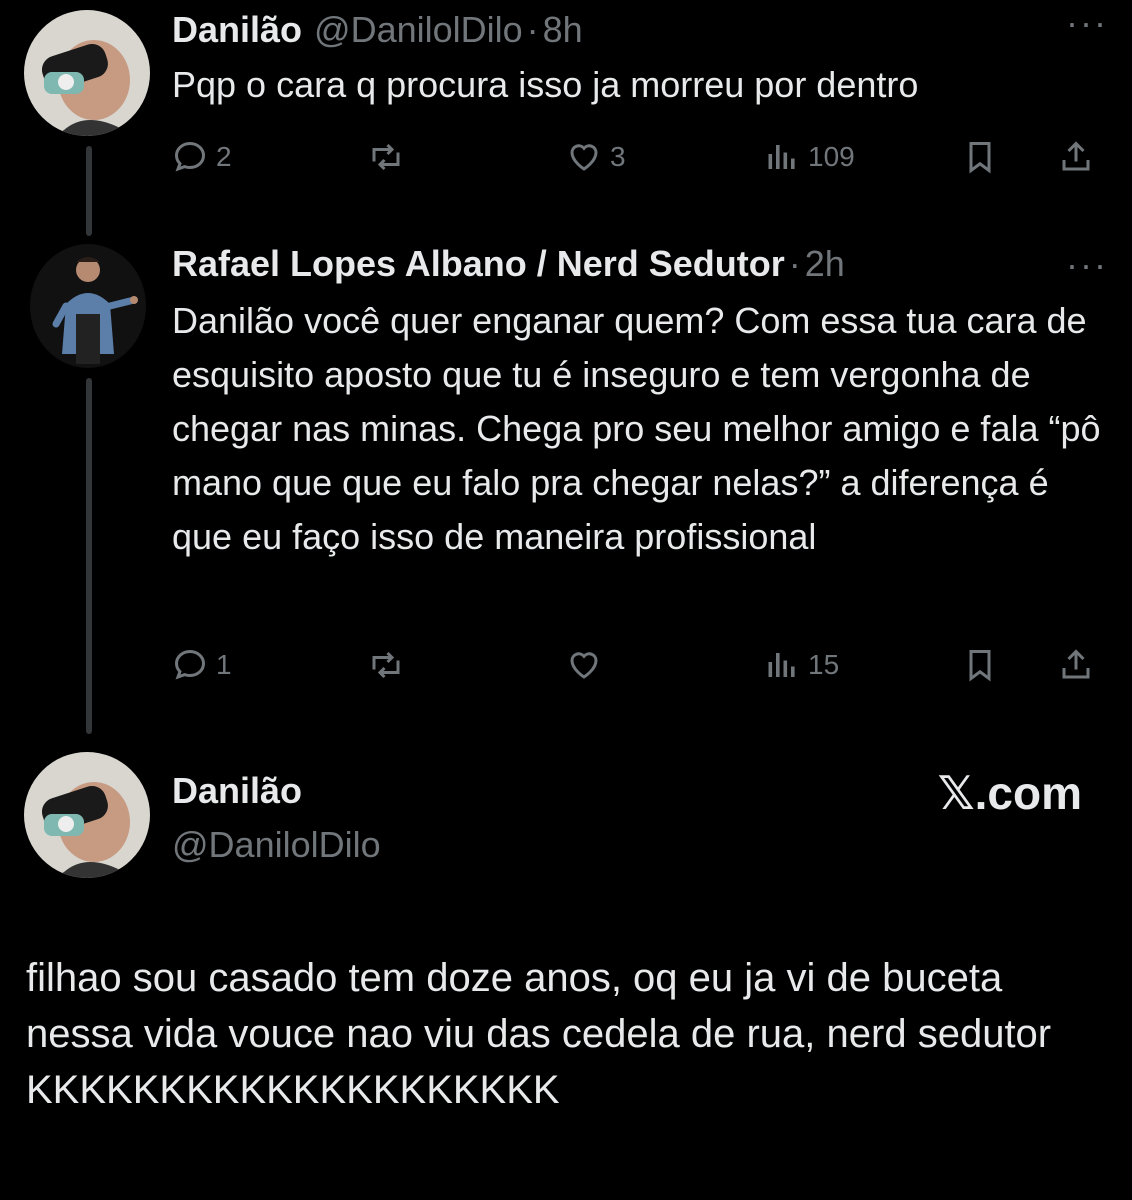 The image size is (1132, 1200). What do you see at coordinates (640, 30) in the screenshot?
I see `tweet-header: Danilão @DanilolDilo · 8h` at bounding box center [640, 30].